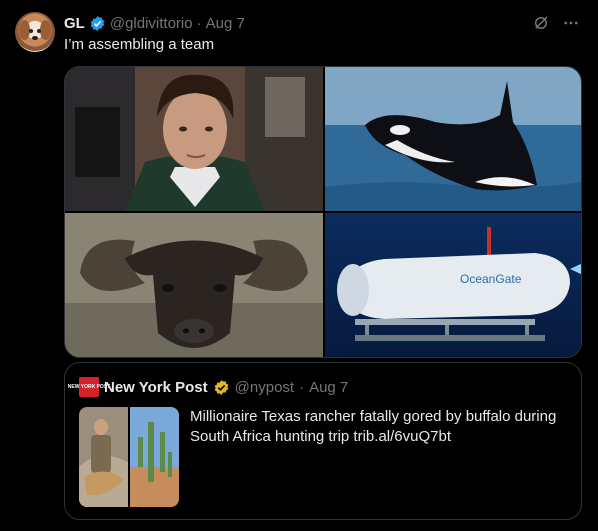 This screenshot has height=531, width=598. I want to click on tweet-date: Aug 7, so click(225, 23).